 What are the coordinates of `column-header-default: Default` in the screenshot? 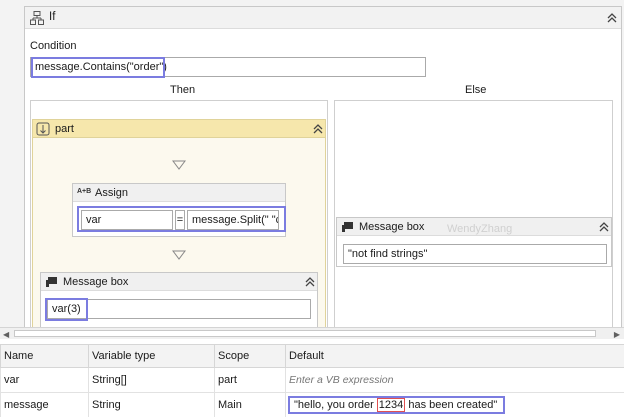 It's located at (454, 356).